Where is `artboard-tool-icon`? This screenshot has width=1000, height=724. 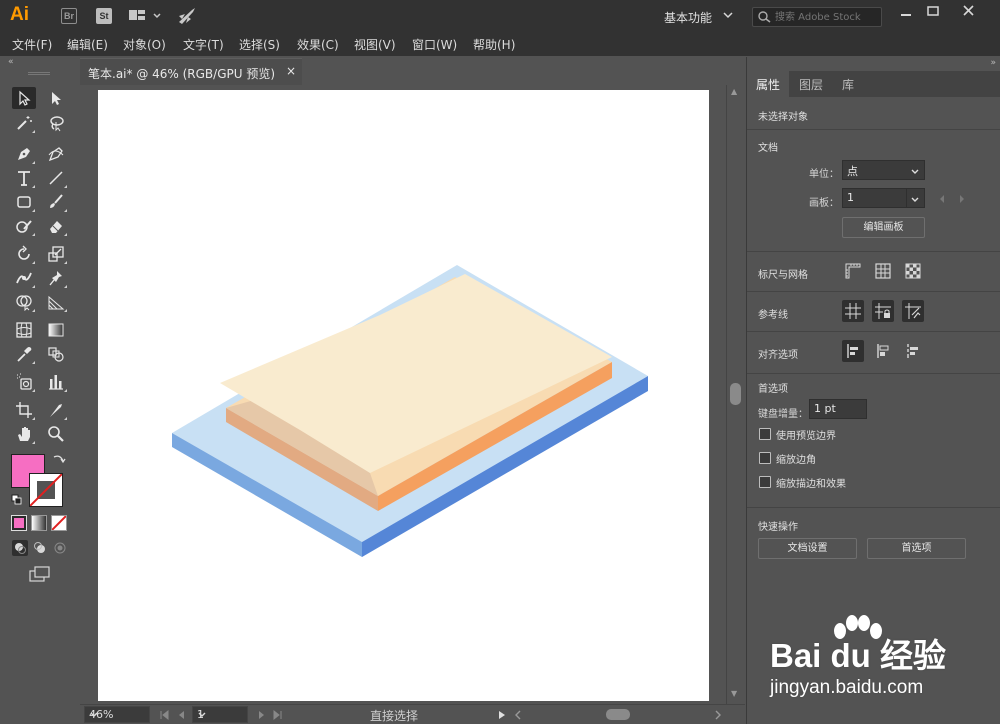
artboard-tool-icon is located at coordinates (24, 410).